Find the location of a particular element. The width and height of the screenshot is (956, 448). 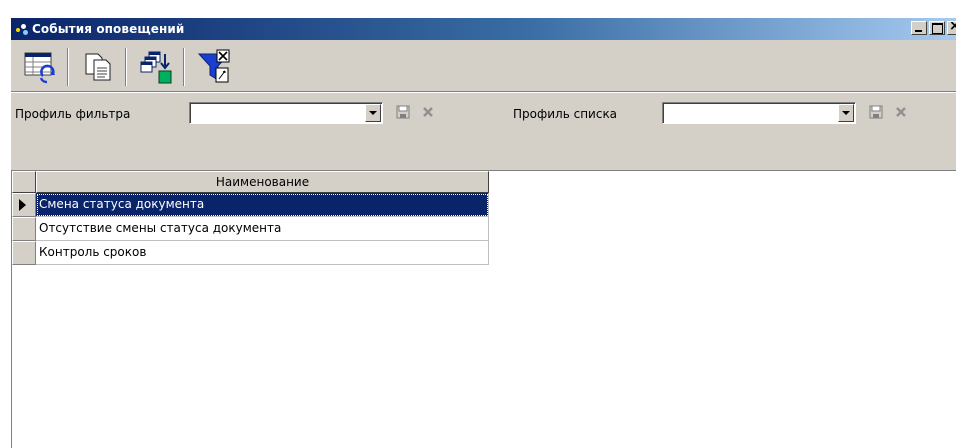

current-row-arrow-icon is located at coordinates (22, 205).